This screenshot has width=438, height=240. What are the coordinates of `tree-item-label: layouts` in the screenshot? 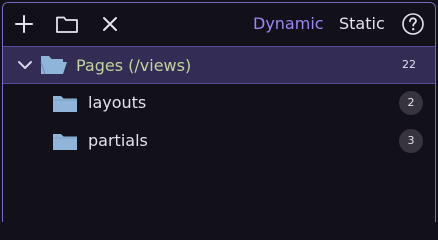 It's located at (117, 102).